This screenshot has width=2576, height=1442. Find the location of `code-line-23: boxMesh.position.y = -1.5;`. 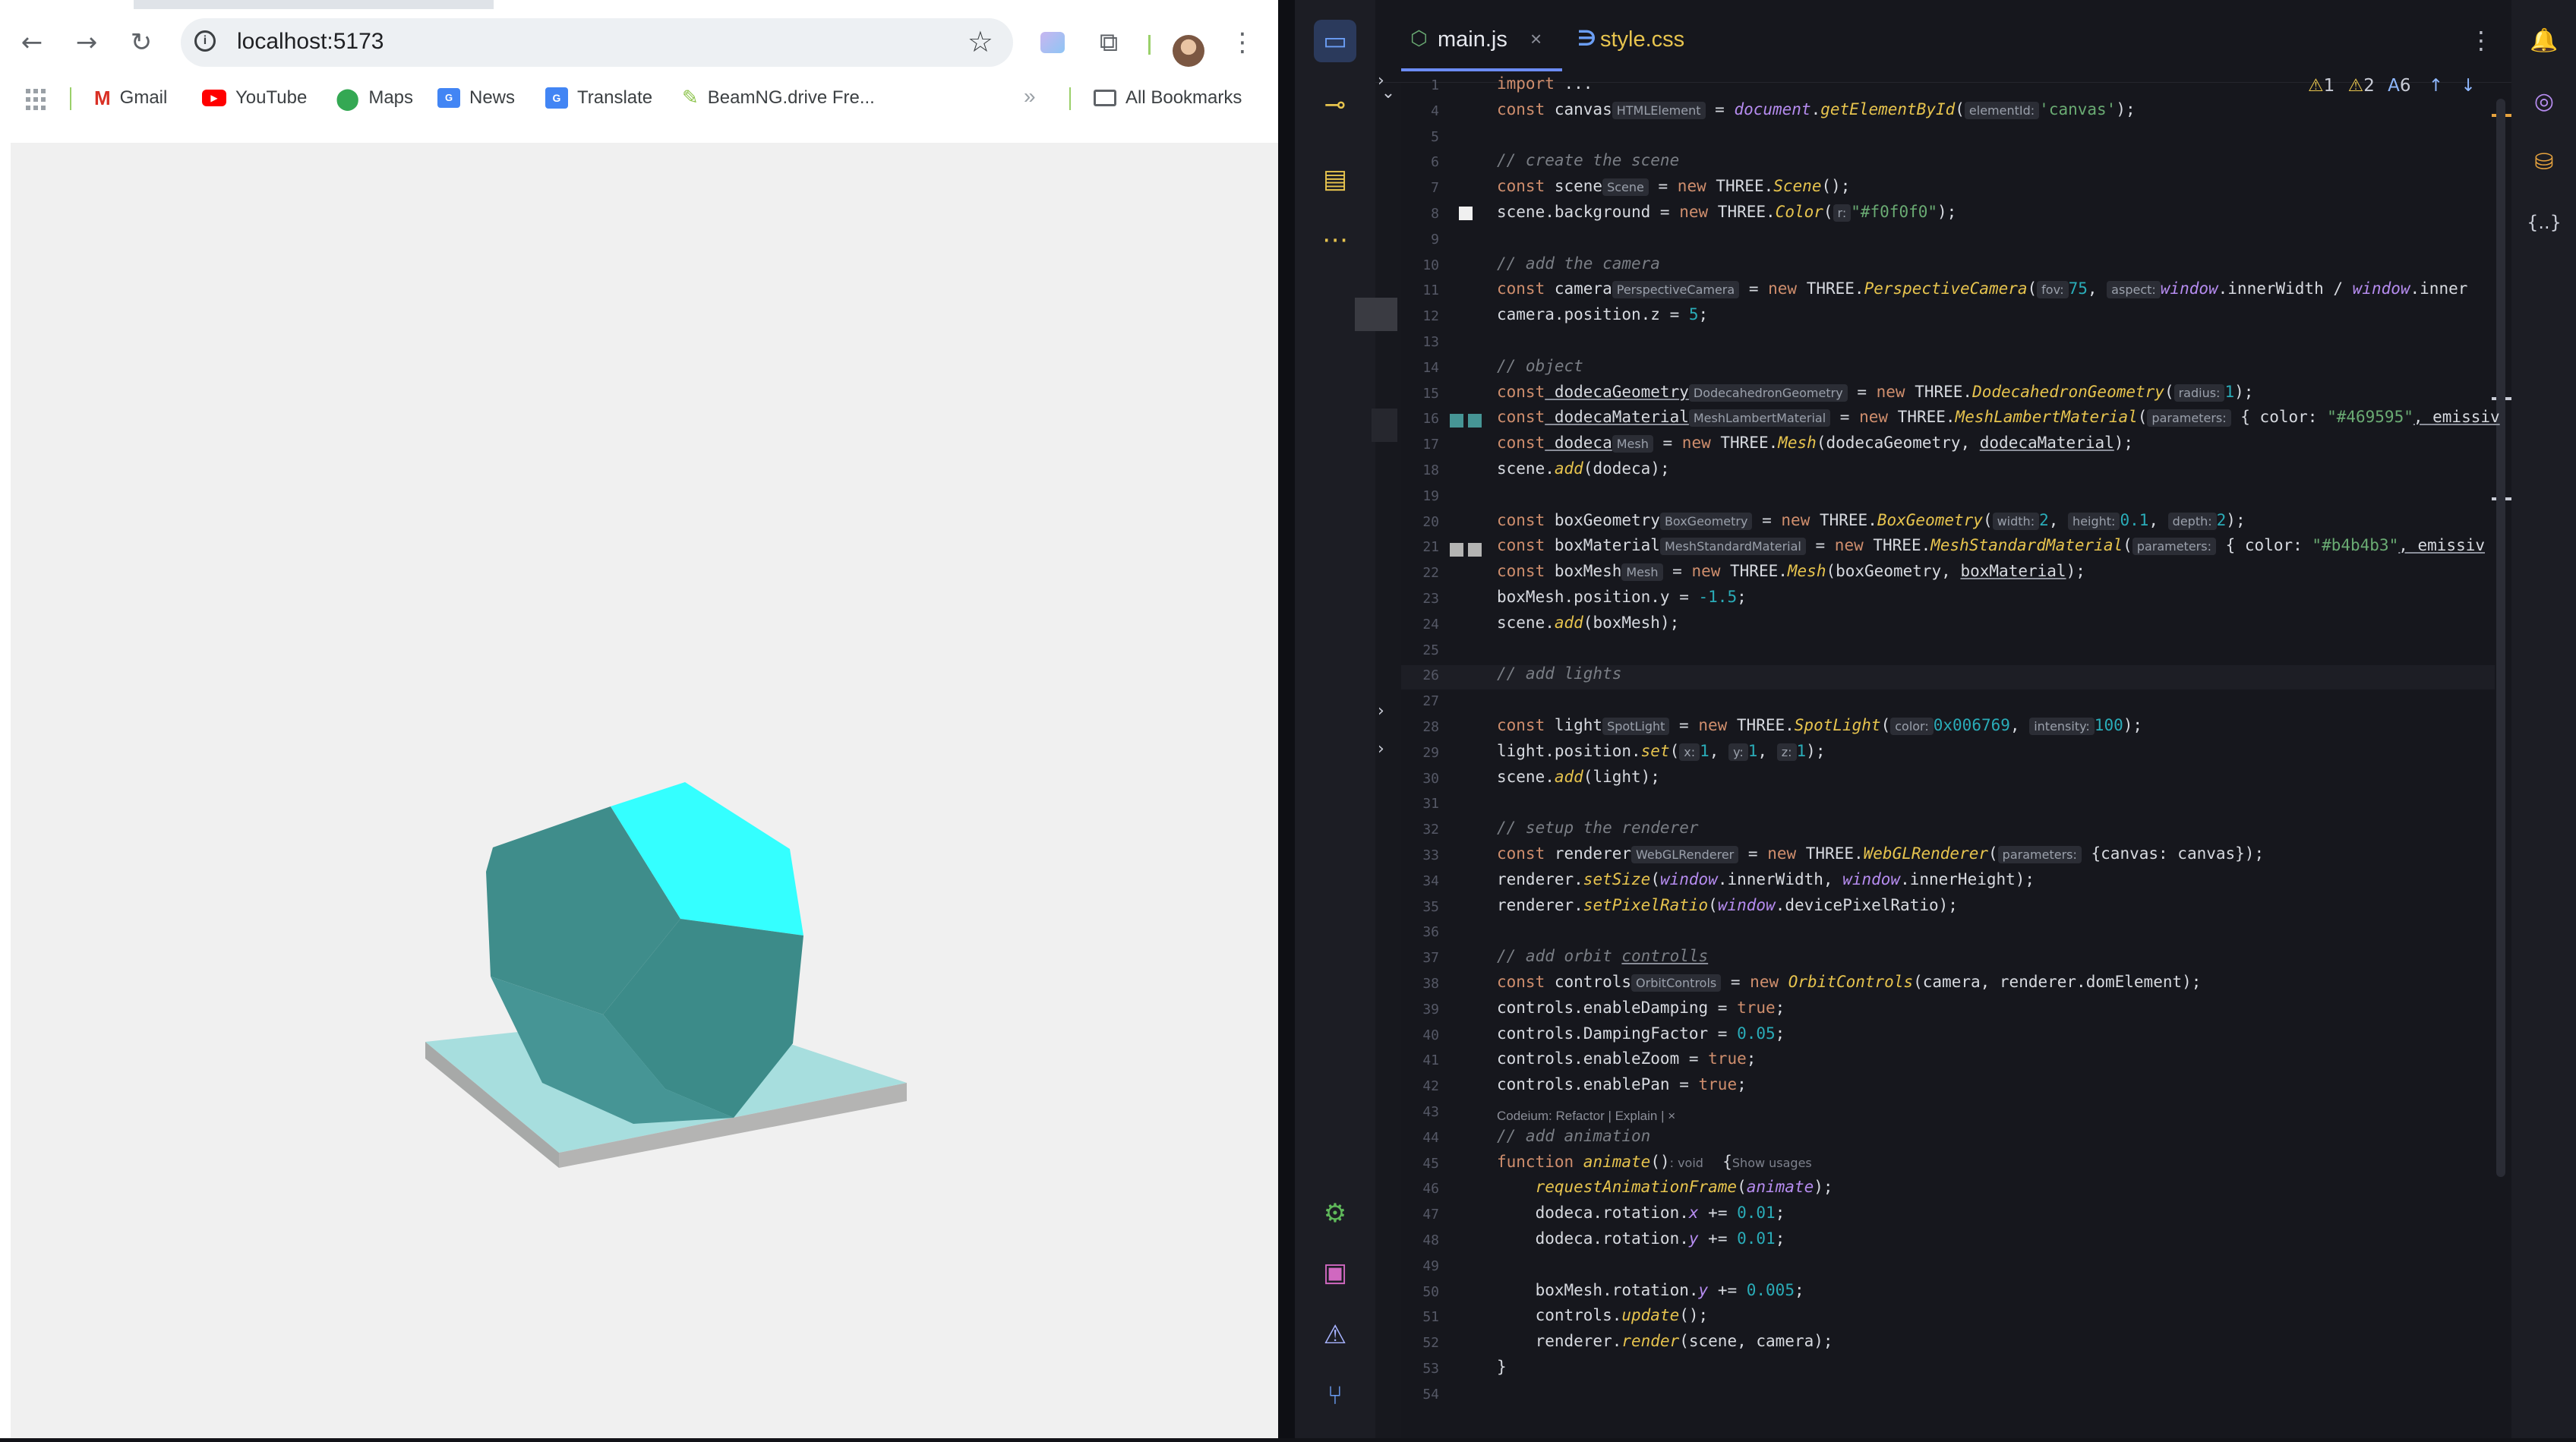

code-line-23: boxMesh.position.y = -1.5; is located at coordinates (1622, 597).